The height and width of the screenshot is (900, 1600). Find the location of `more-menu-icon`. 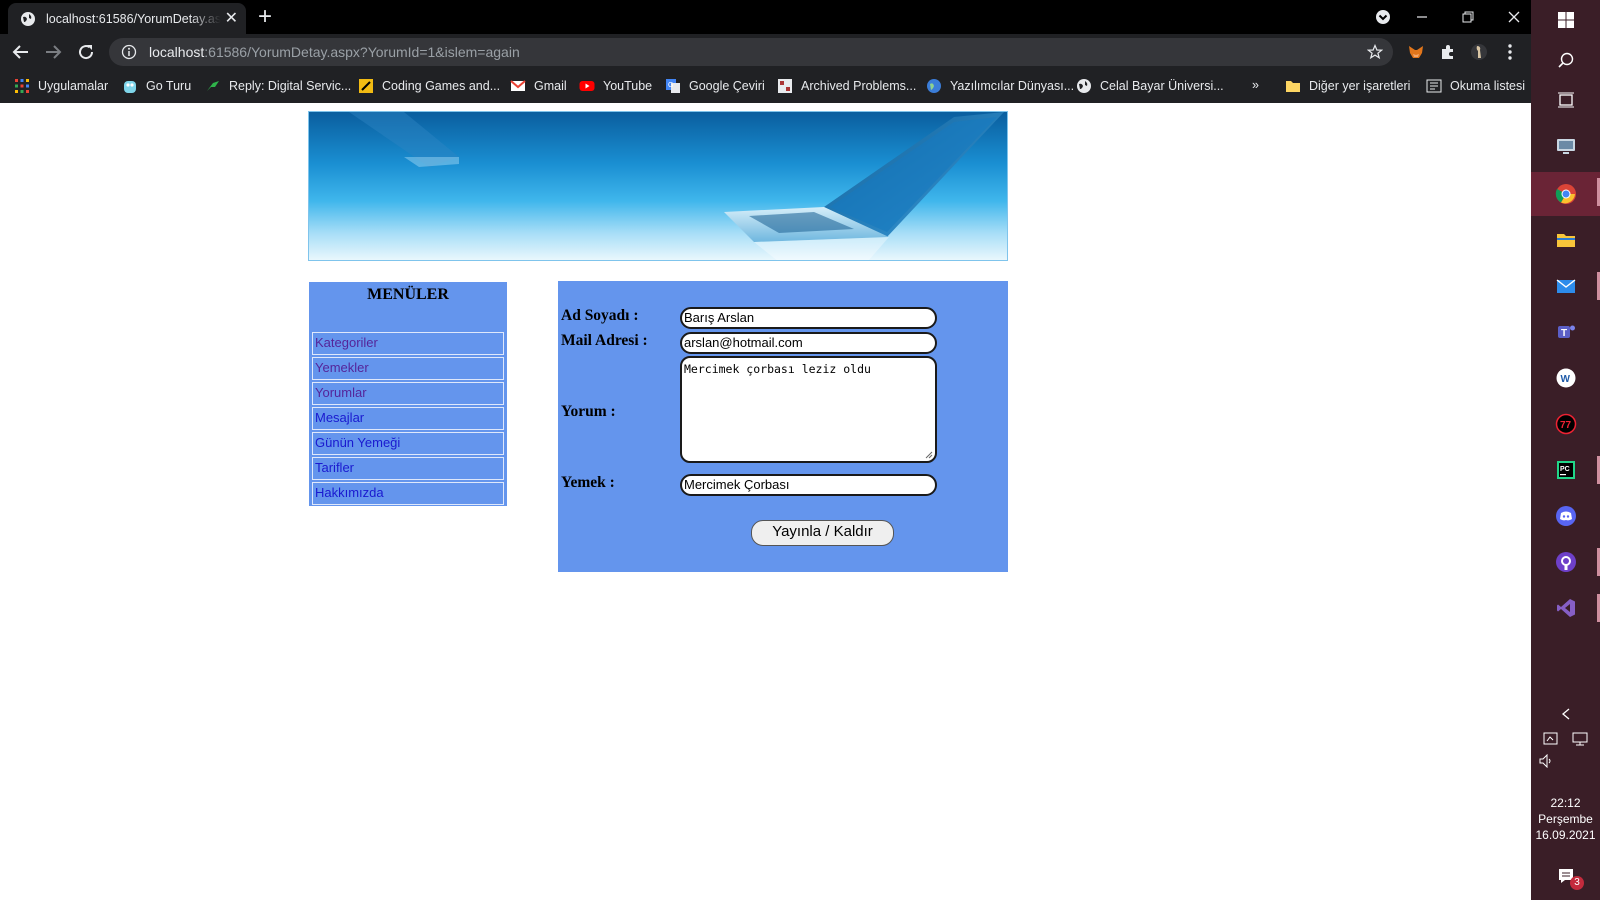

more-menu-icon is located at coordinates (1510, 52).